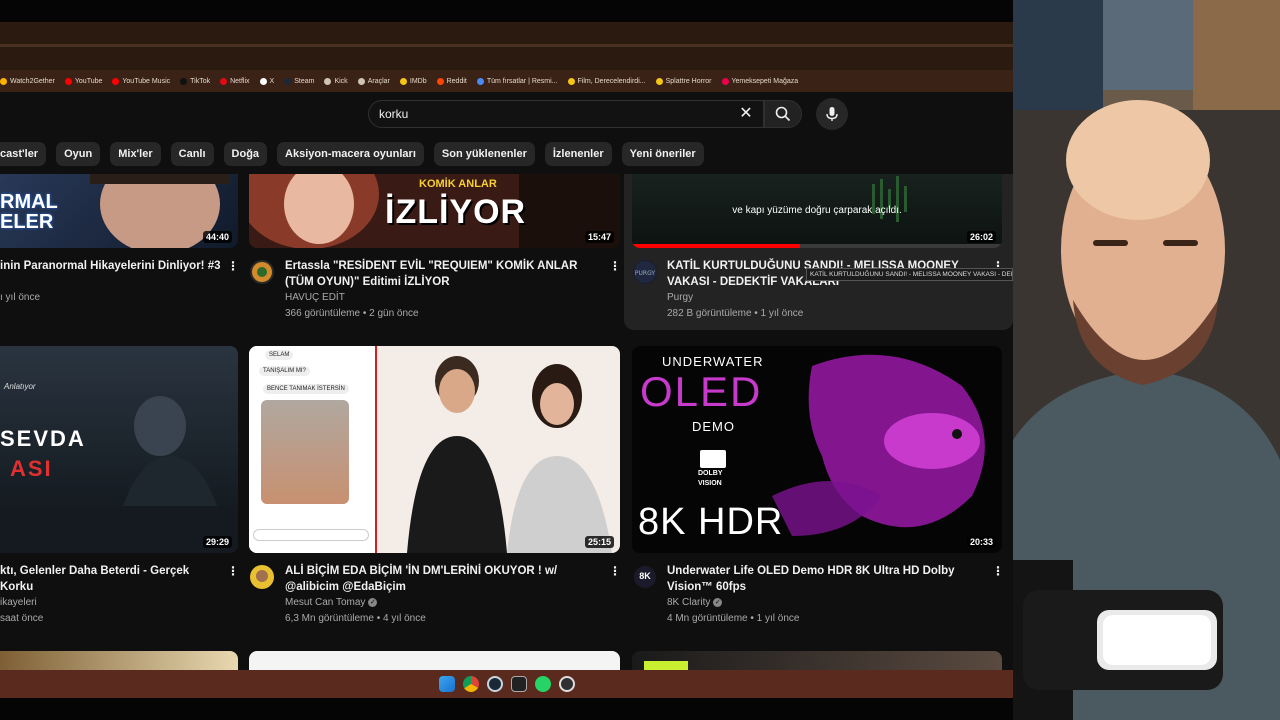  What do you see at coordinates (119, 211) in the screenshot?
I see `video-thumbnail: RMAL ELER 44:40` at bounding box center [119, 211].